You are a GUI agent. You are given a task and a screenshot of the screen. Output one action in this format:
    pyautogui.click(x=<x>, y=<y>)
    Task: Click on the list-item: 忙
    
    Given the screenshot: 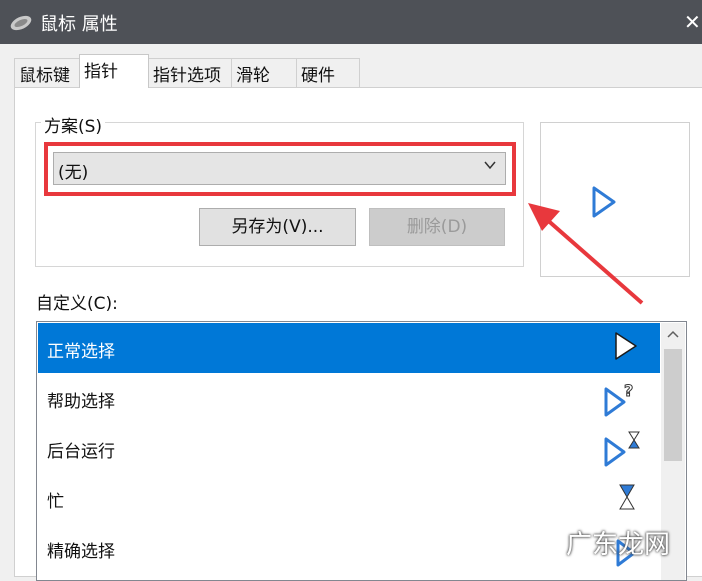 What is the action you would take?
    pyautogui.click(x=349, y=498)
    